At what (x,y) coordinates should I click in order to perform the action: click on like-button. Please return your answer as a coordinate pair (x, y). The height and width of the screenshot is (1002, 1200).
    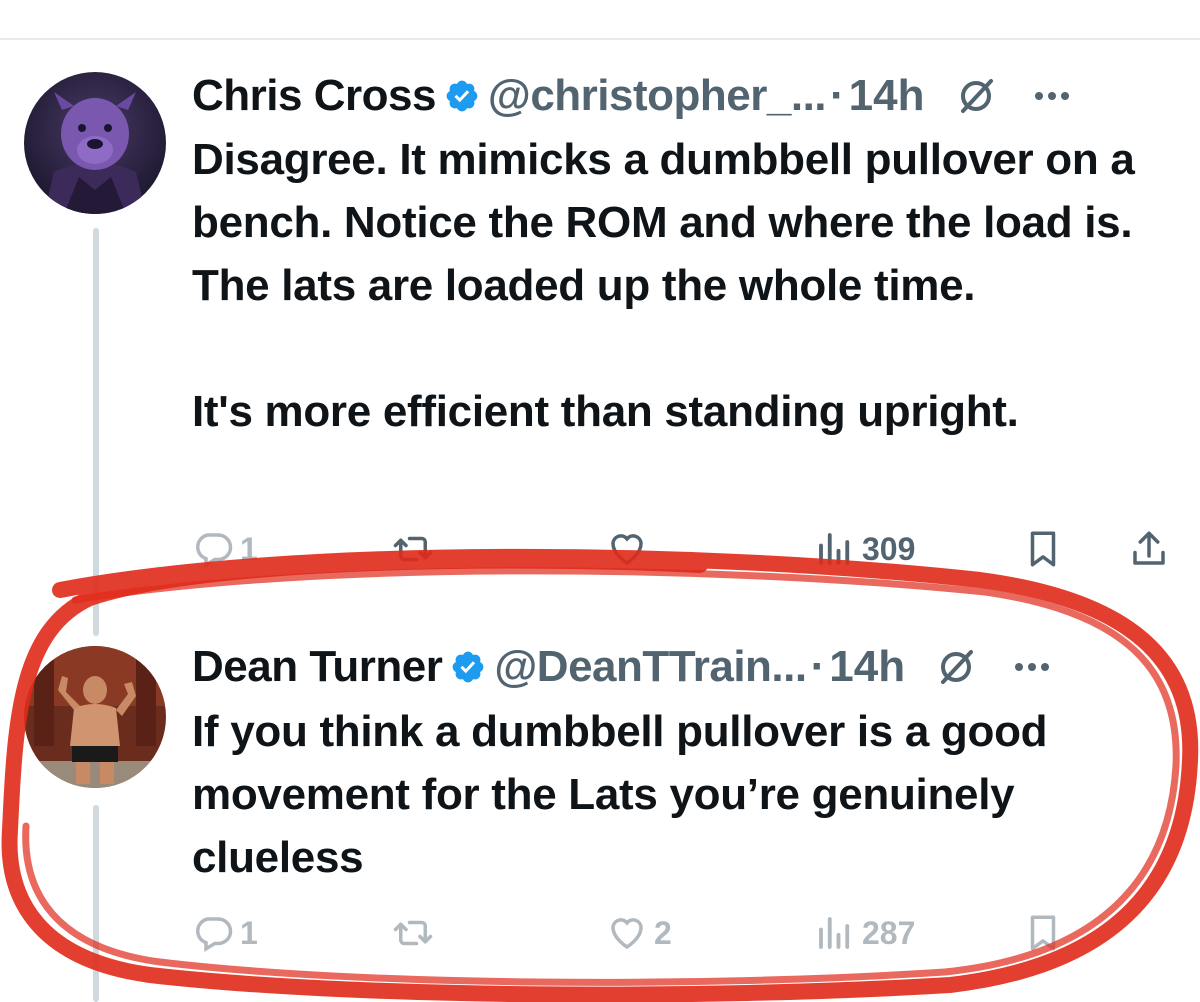
    Looking at the image, I should click on (630, 549).